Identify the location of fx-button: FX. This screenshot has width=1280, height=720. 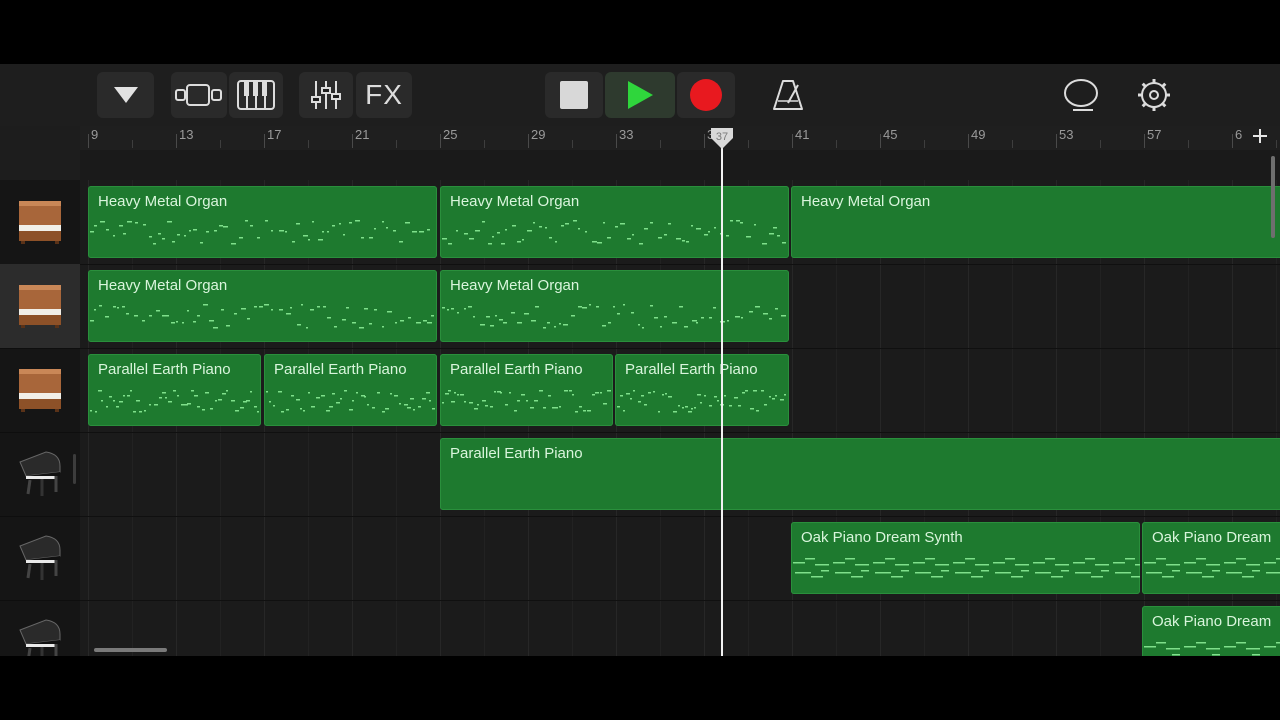
(384, 95).